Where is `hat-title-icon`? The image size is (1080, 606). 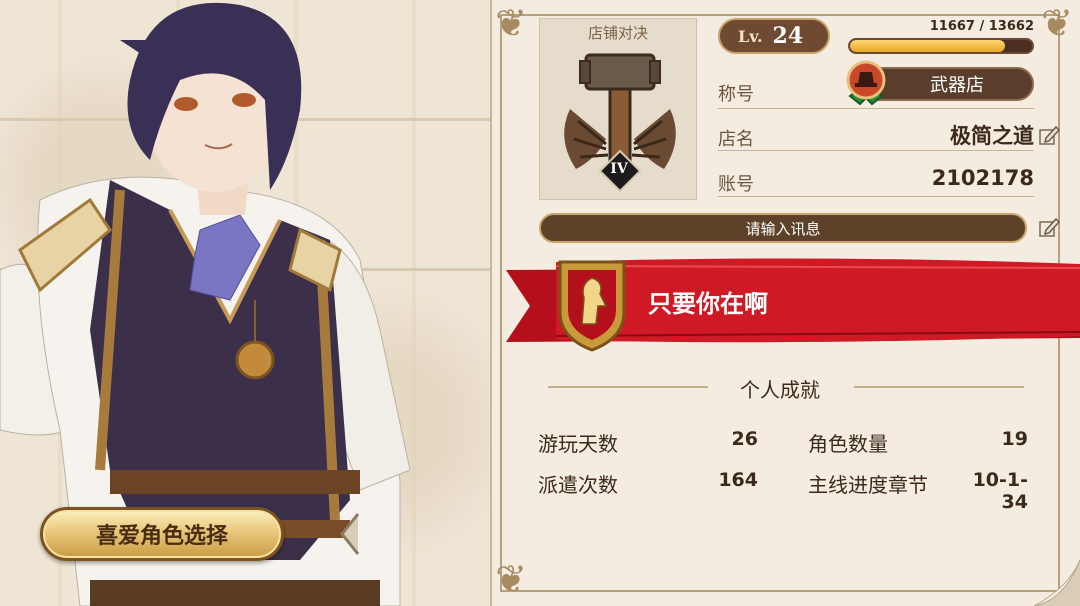
hat-title-icon is located at coordinates (866, 83).